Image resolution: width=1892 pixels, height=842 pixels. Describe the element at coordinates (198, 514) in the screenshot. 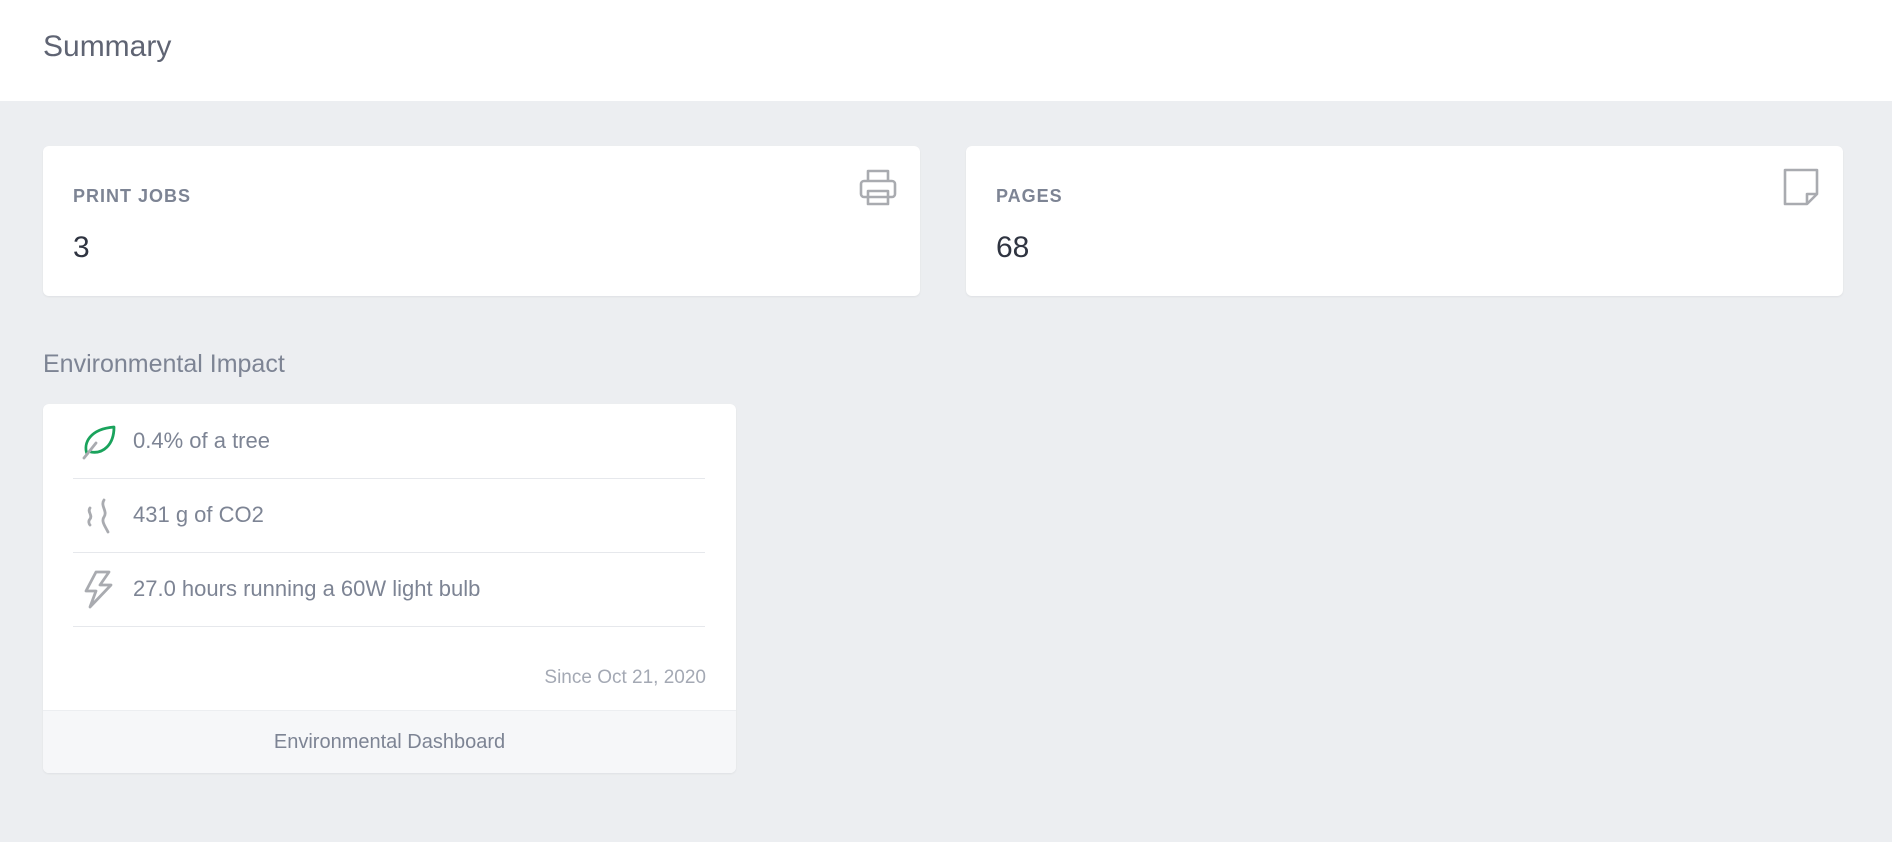

I see `co2-impact-text: 431 g of CO2` at that location.